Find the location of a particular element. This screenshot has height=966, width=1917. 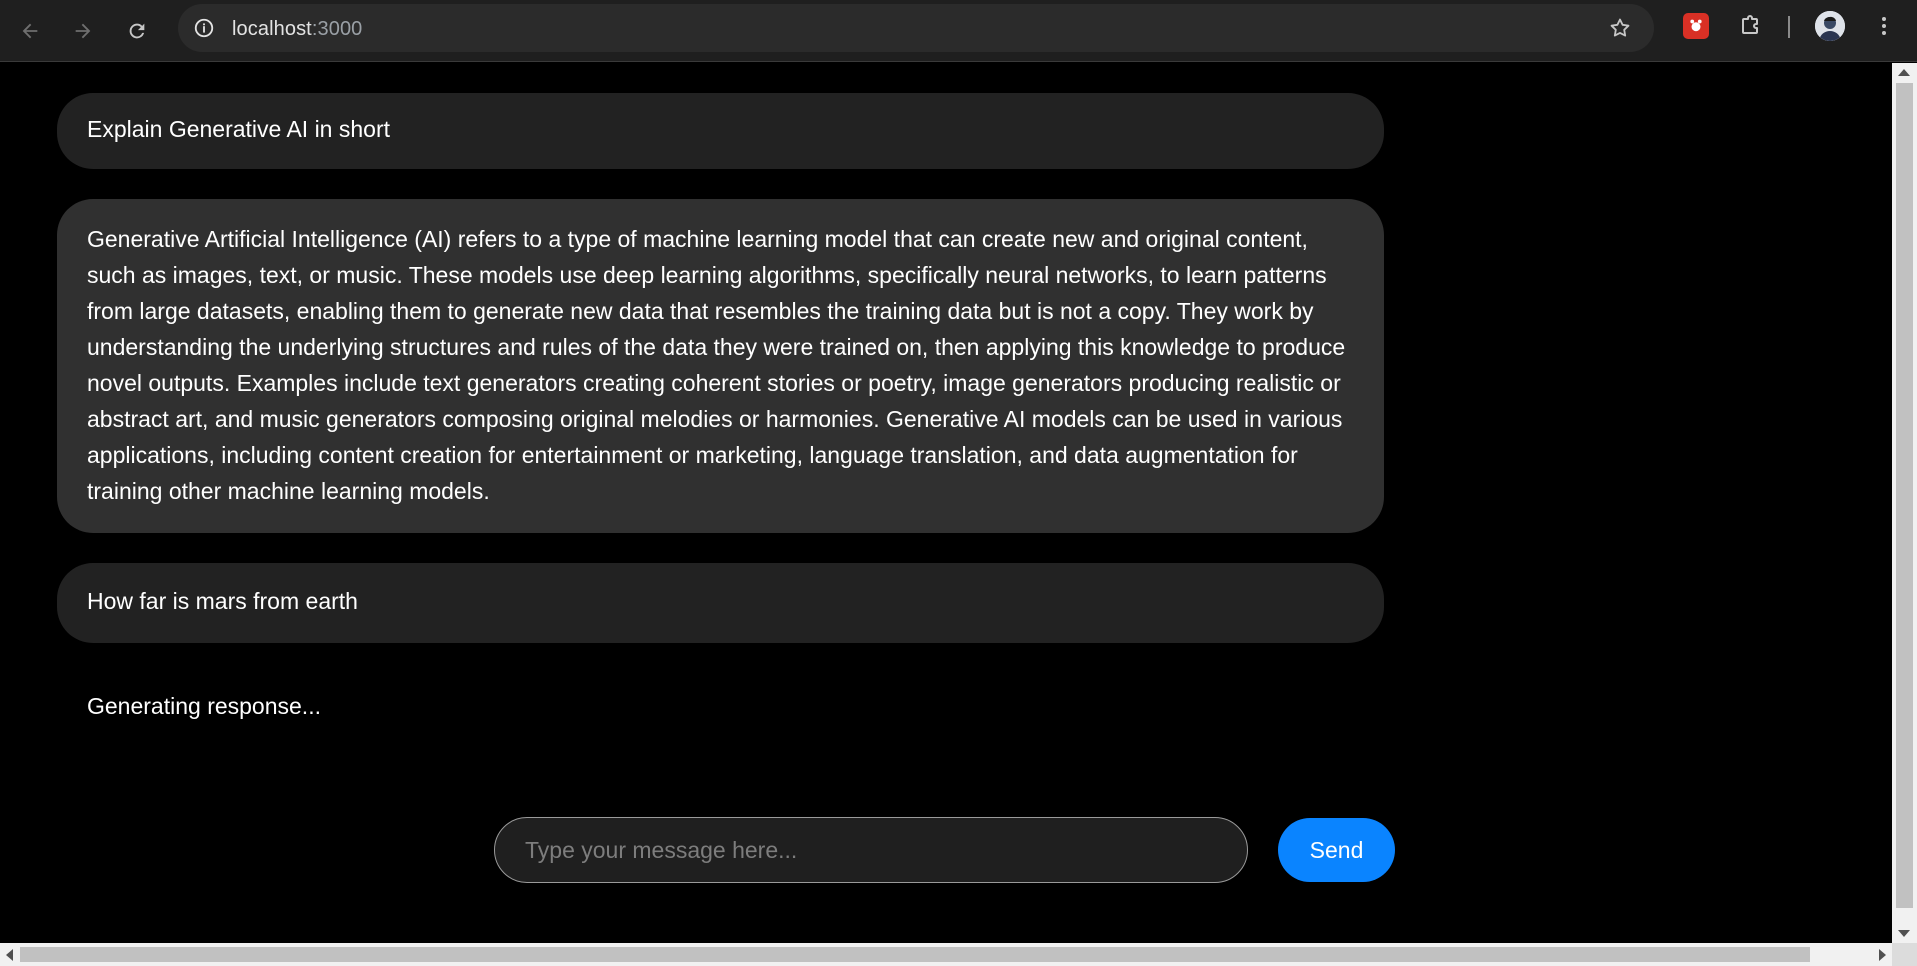

message-input is located at coordinates (871, 850).